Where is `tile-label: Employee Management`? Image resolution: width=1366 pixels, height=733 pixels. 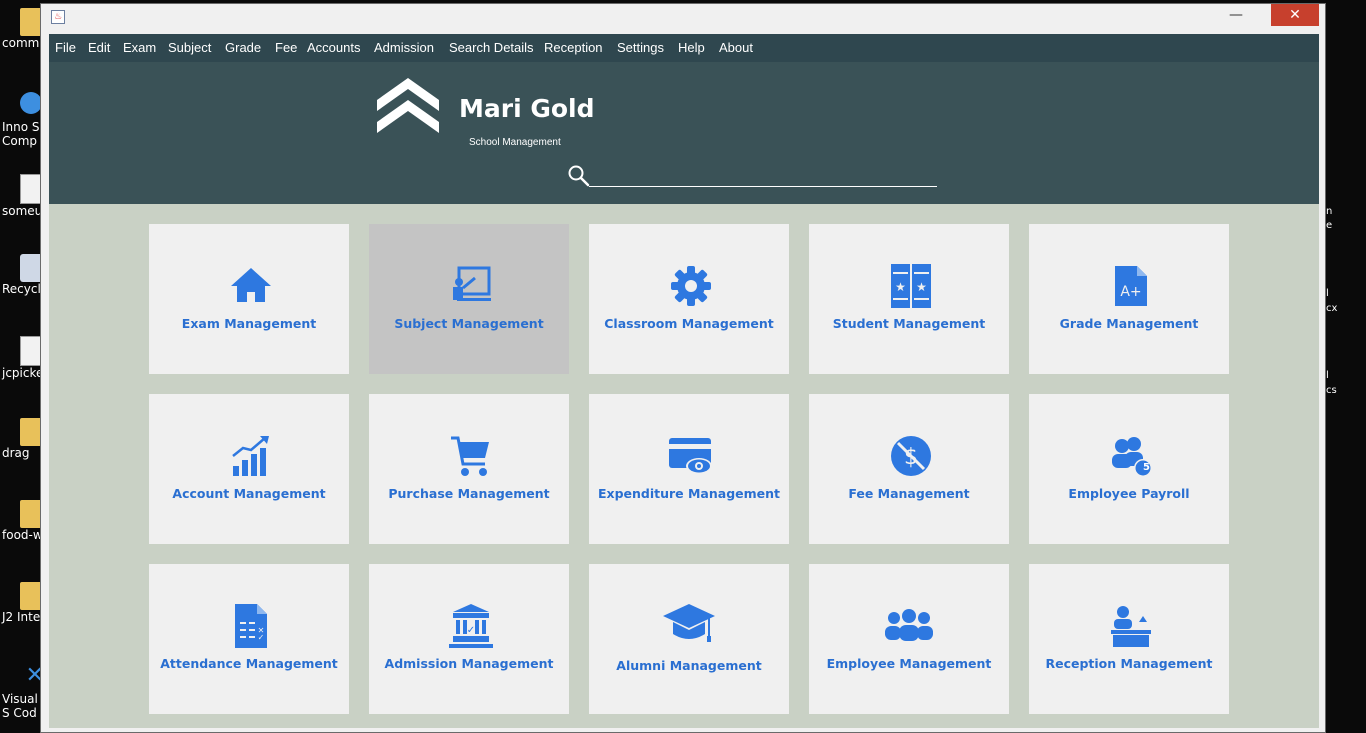 tile-label: Employee Management is located at coordinates (909, 663).